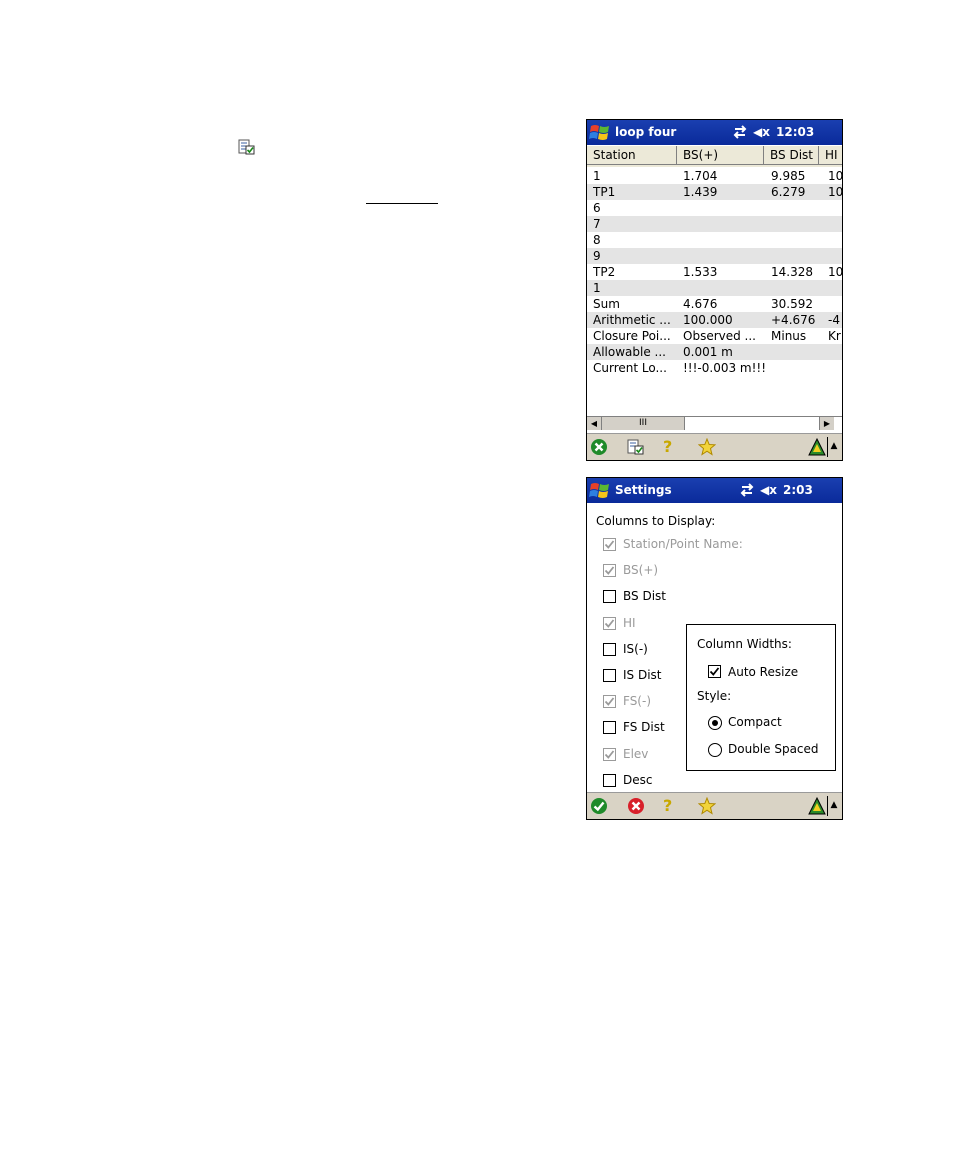  Describe the element at coordinates (826, 423) in the screenshot. I see `scroll-right-arrow-icon: ▶` at that location.